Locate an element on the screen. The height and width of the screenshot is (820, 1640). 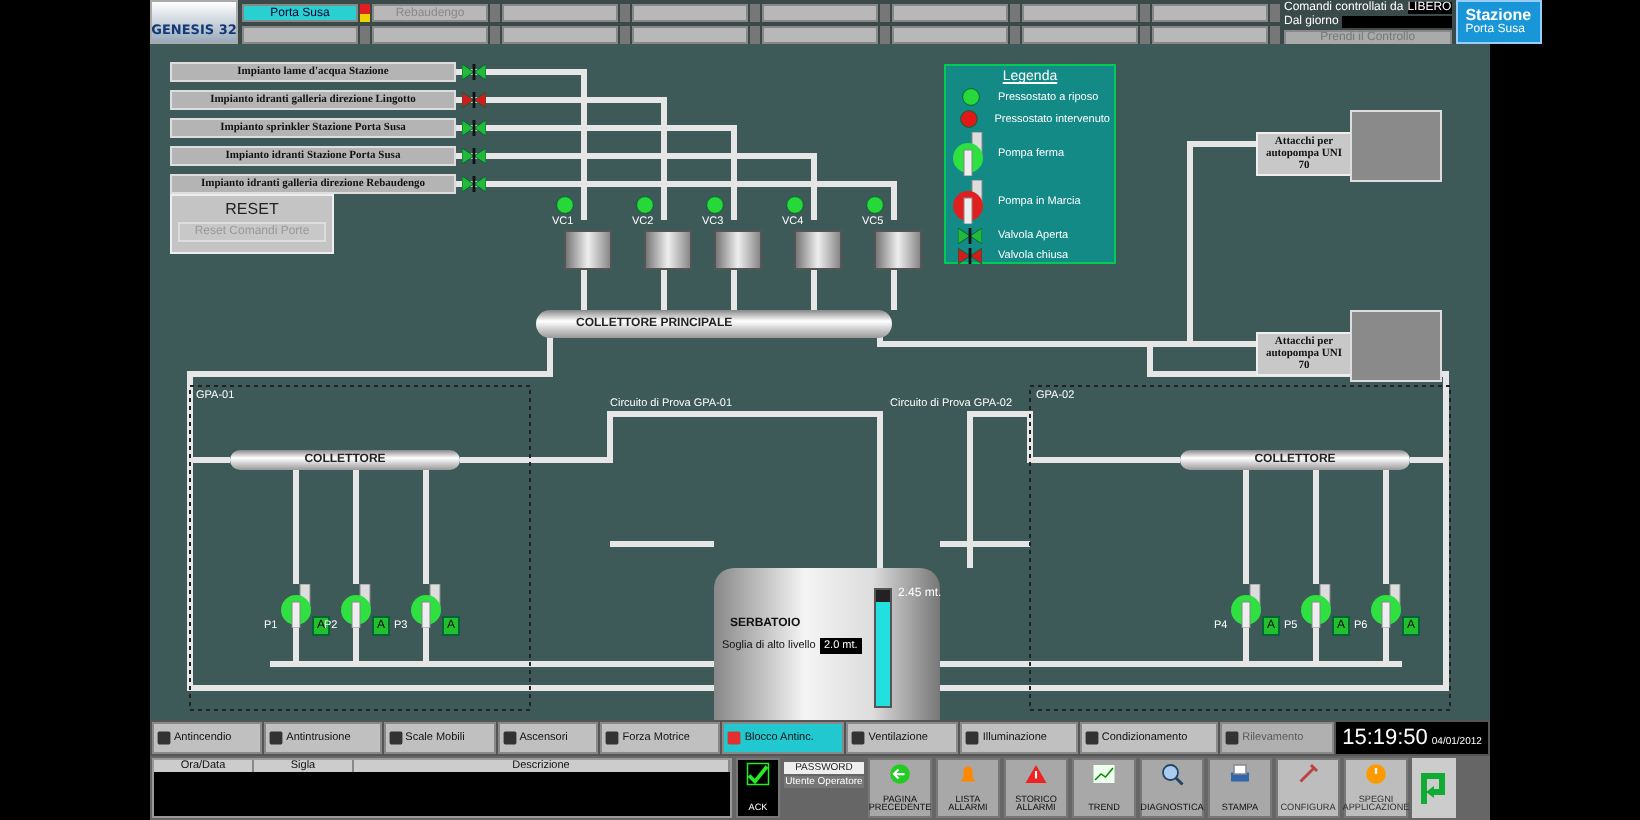
clock-time: 15:19:50 is located at coordinates (1385, 738).